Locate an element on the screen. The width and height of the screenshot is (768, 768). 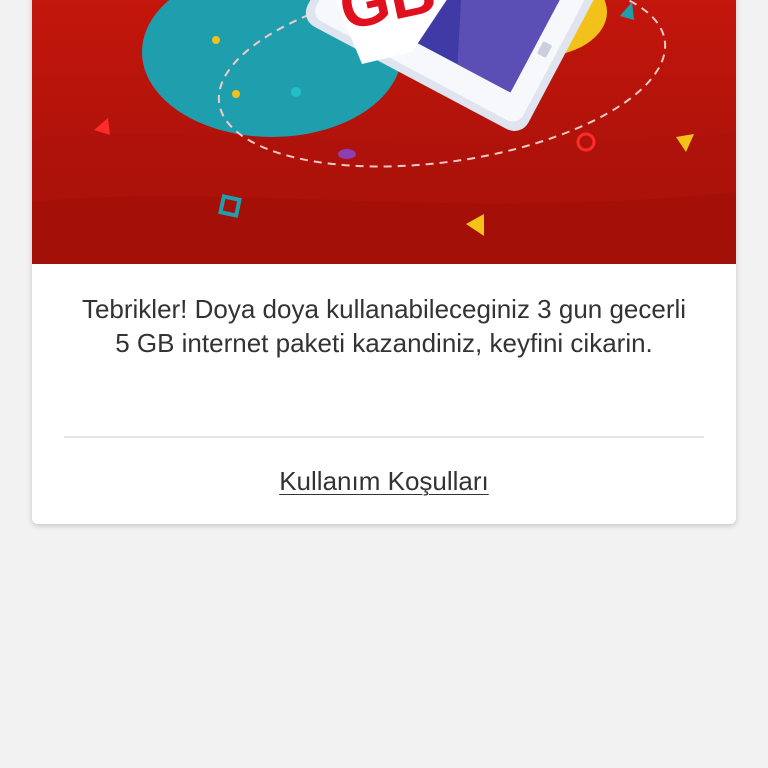
divider is located at coordinates (384, 437).